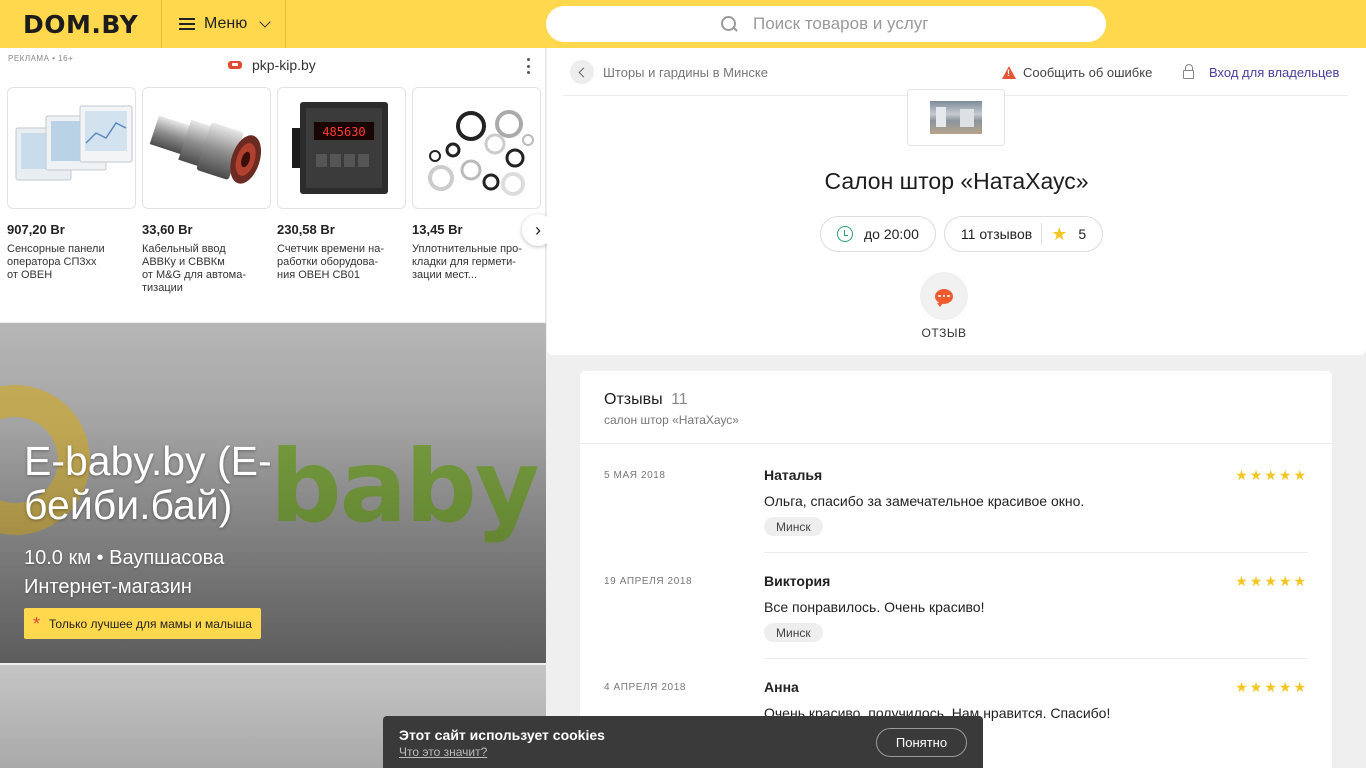 The width and height of the screenshot is (1366, 768). What do you see at coordinates (903, 24) in the screenshot?
I see `search-input` at bounding box center [903, 24].